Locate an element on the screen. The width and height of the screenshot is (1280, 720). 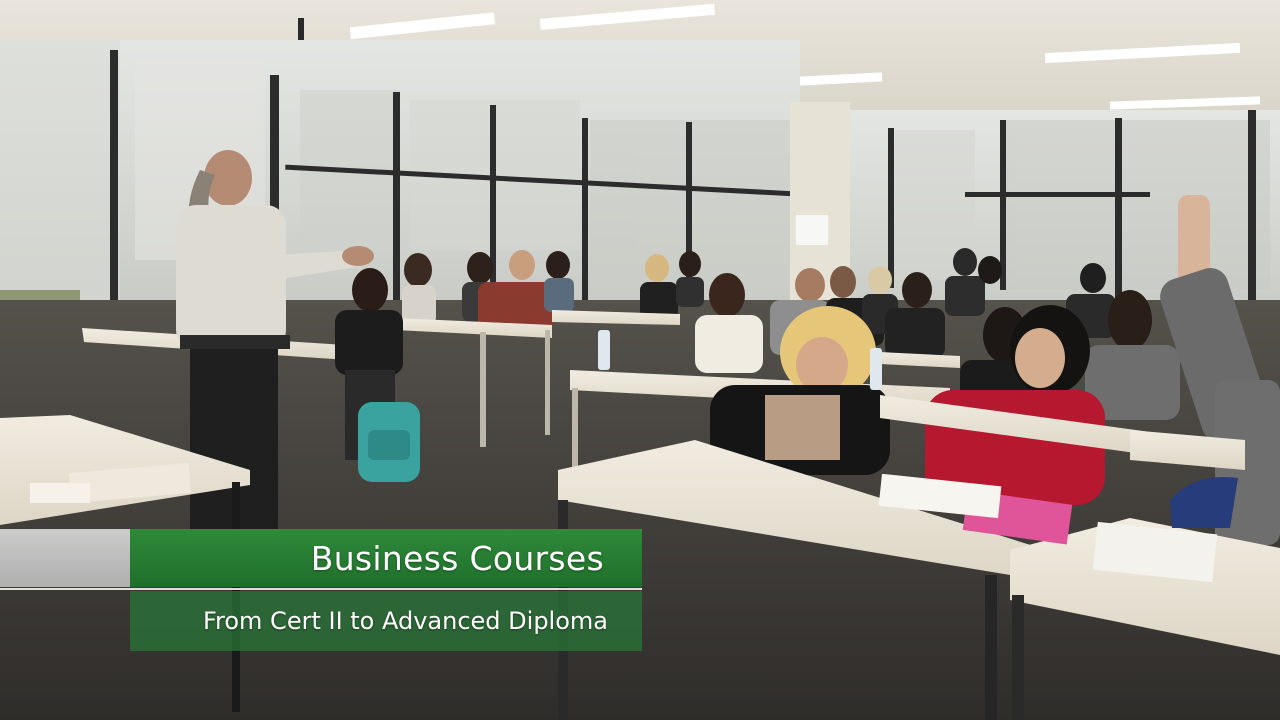
backpack is located at coordinates (389, 442).